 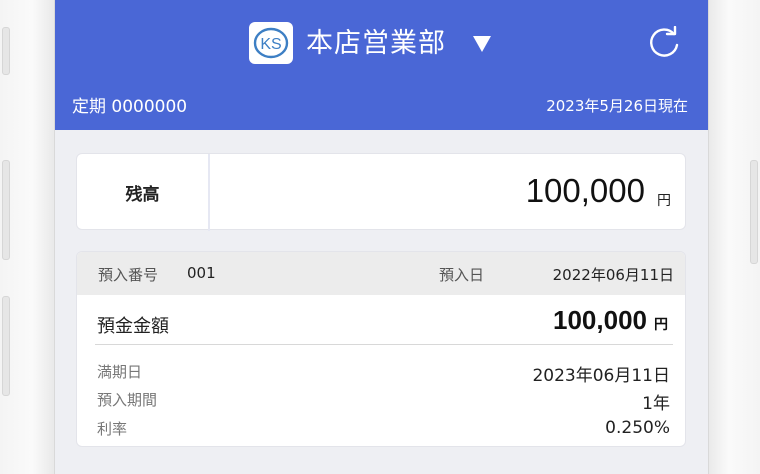 I want to click on deposit-card-header: 預入番号 001 預入日 2022年06月11日, so click(x=381, y=273).